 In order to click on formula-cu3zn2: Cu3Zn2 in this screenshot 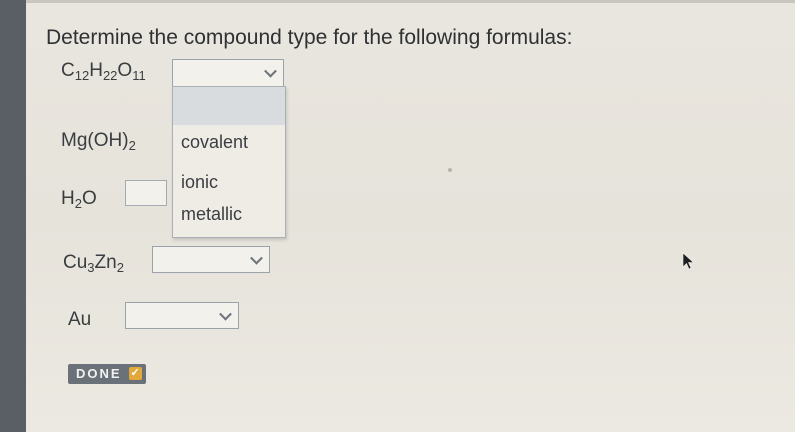, I will do `click(93, 263)`.